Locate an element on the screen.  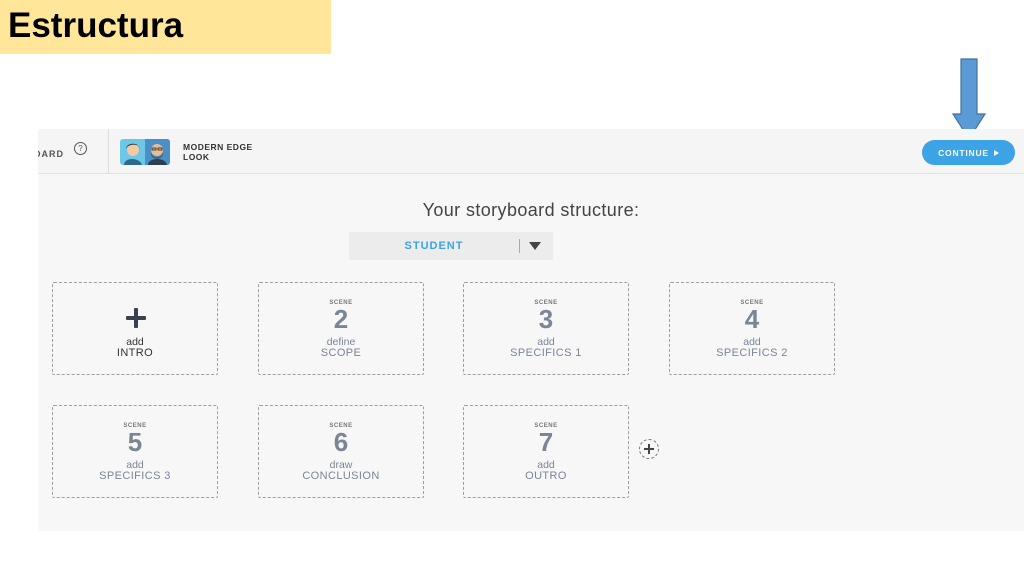
help-icon: ? is located at coordinates (80, 148).